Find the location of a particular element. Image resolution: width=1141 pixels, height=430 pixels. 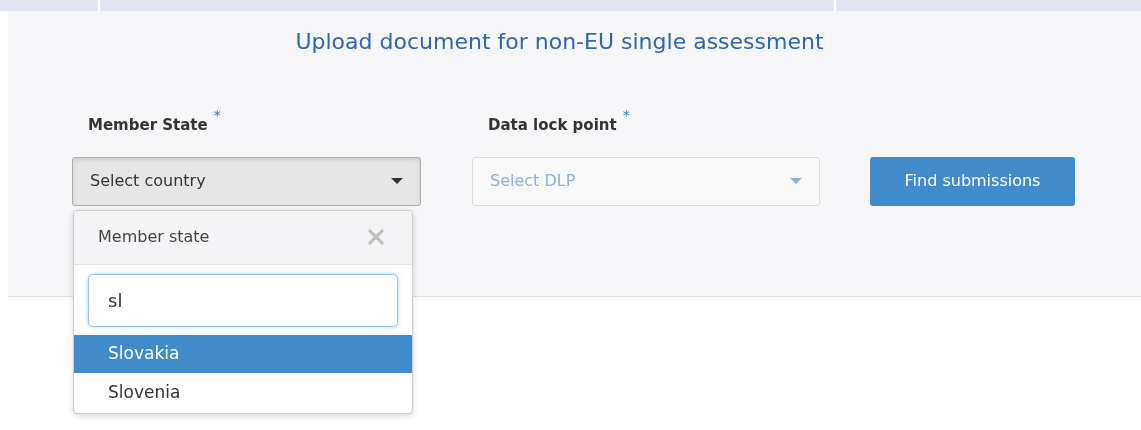

close-icon is located at coordinates (376, 237).